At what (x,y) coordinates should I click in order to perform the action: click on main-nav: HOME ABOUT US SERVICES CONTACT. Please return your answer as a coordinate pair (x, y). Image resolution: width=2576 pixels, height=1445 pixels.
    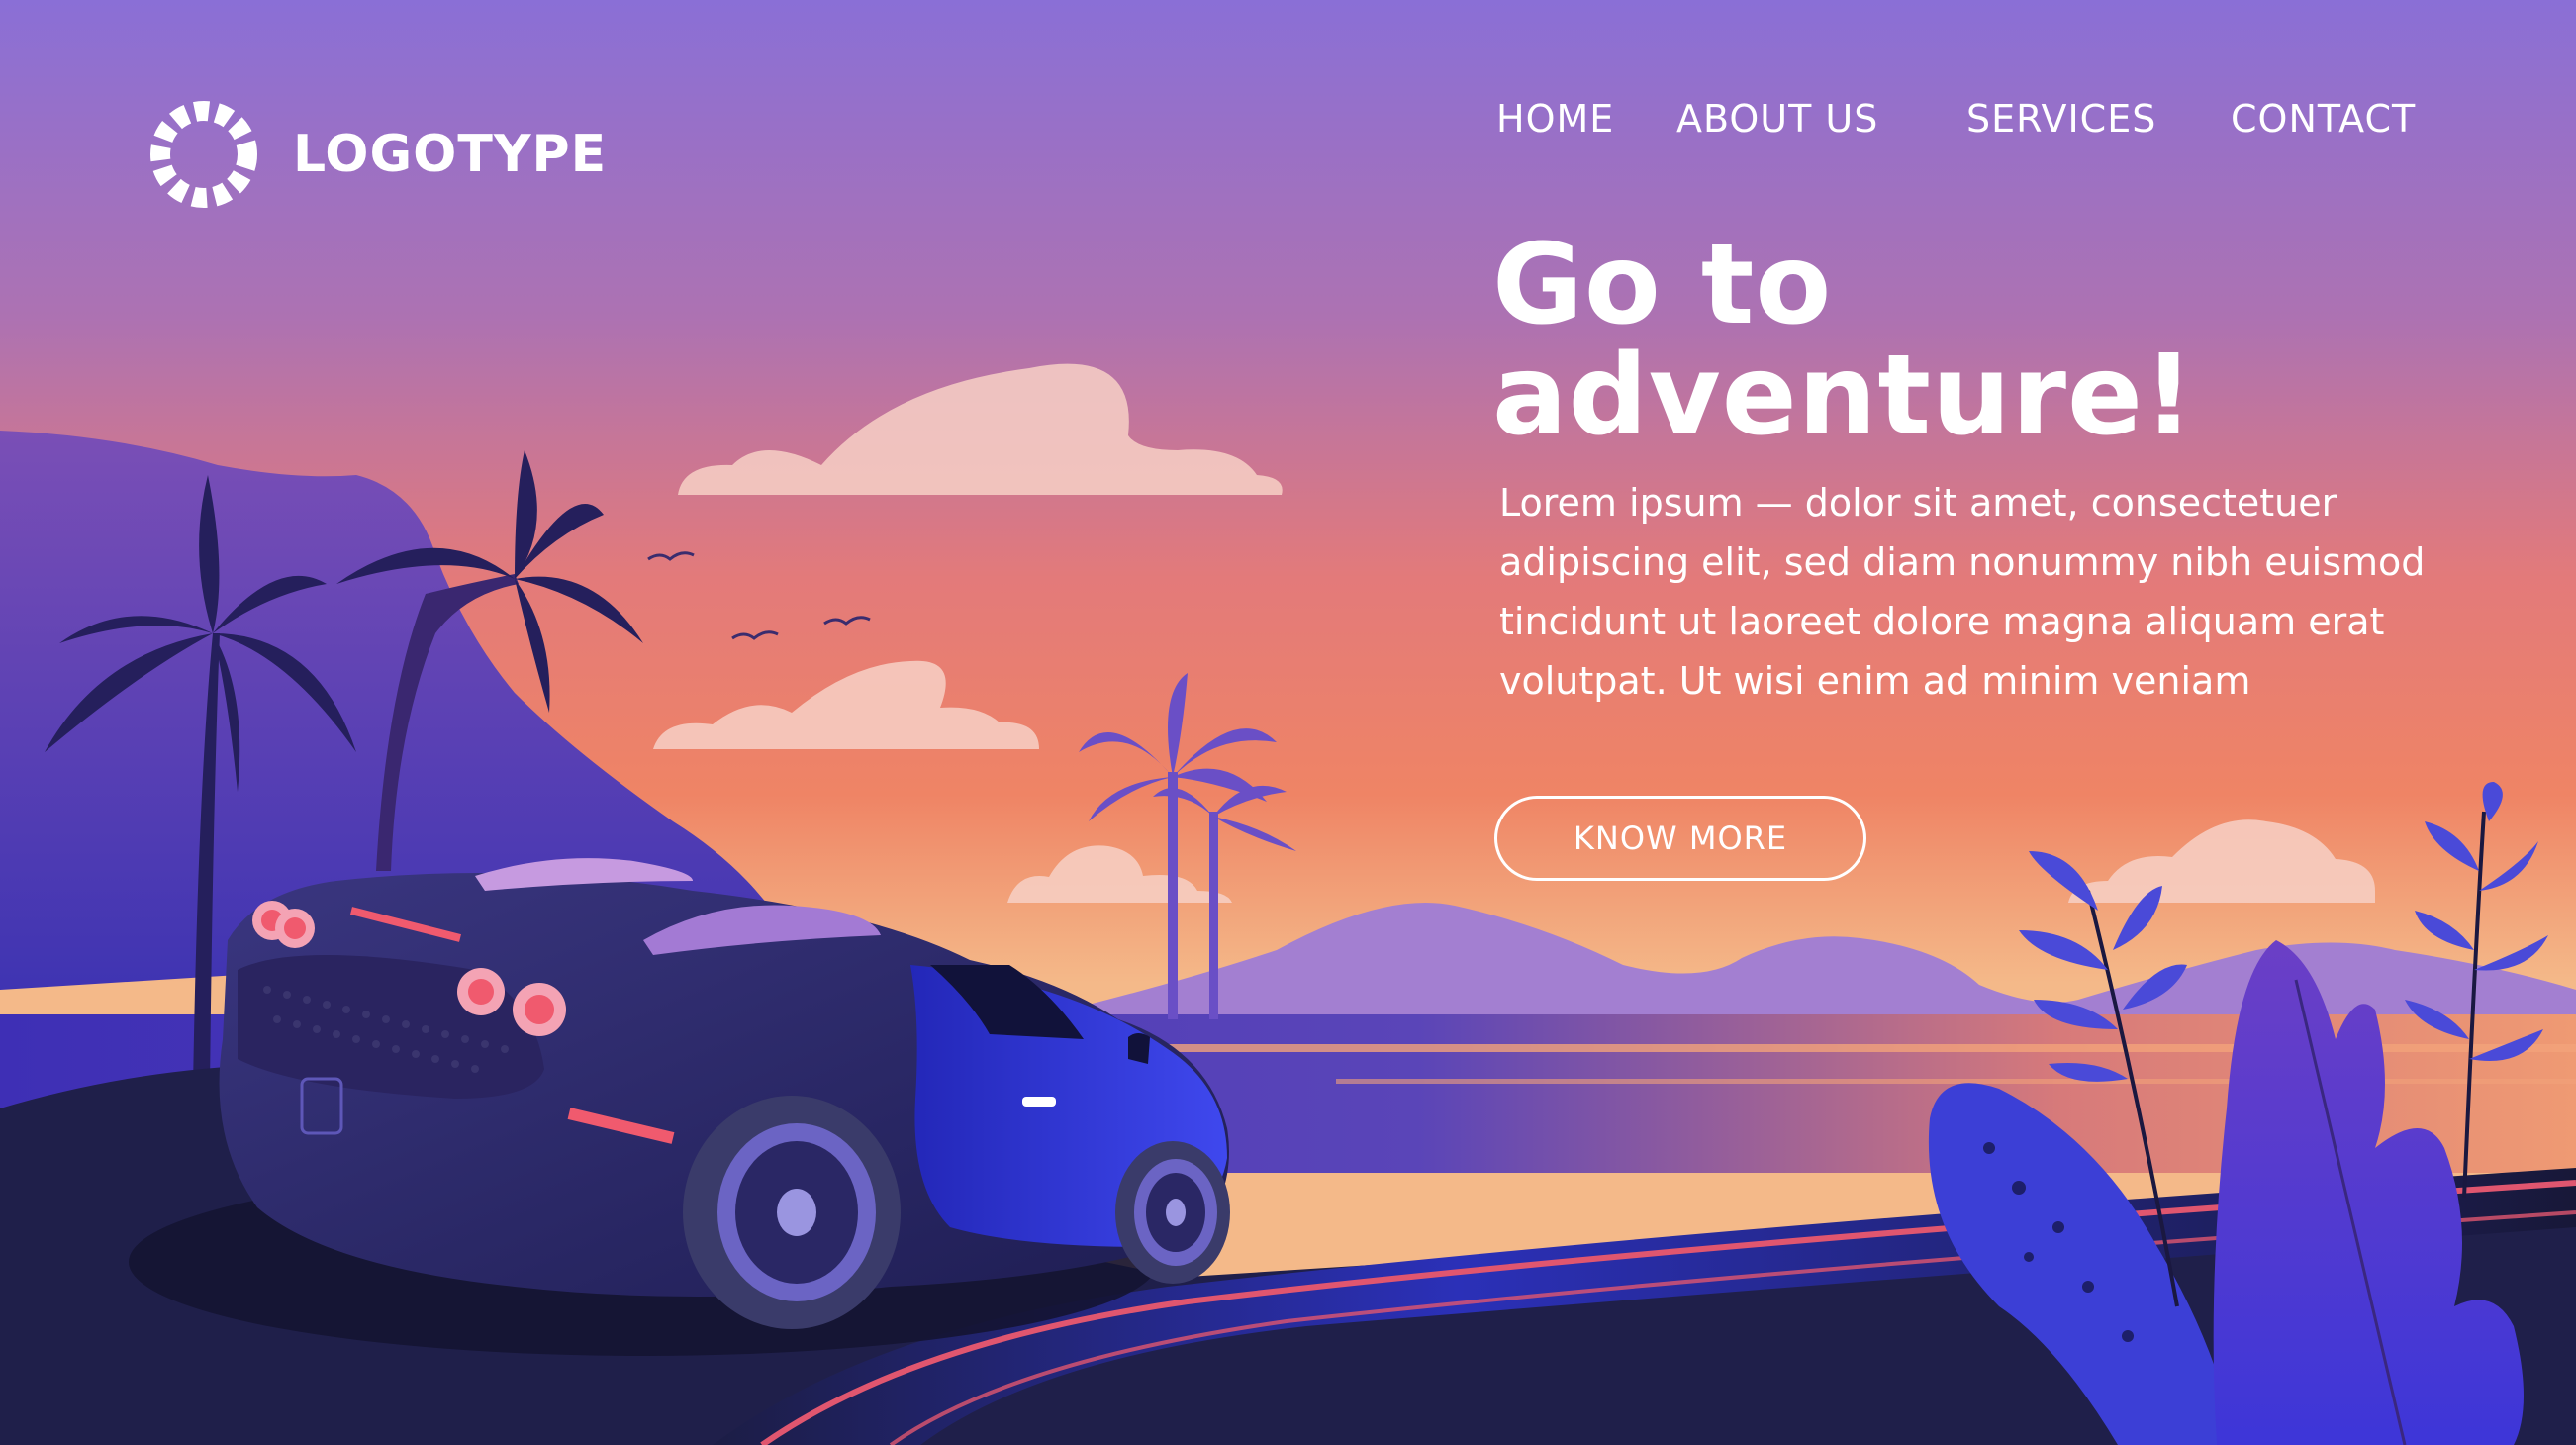
    Looking at the image, I should click on (1959, 124).